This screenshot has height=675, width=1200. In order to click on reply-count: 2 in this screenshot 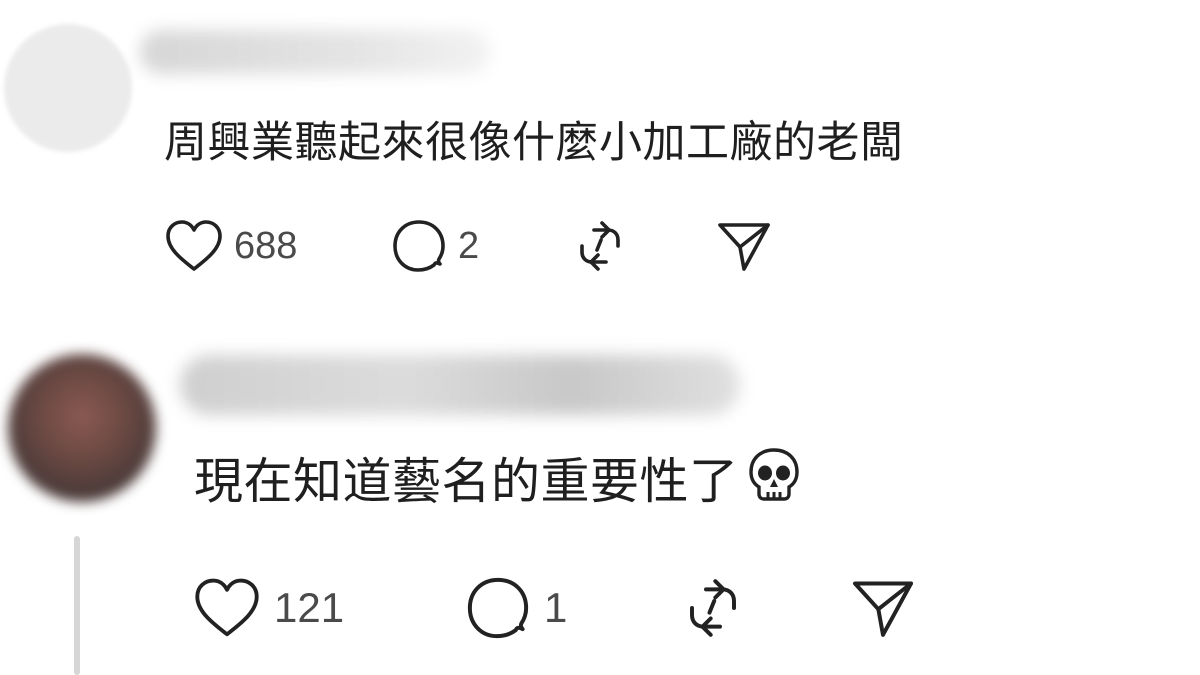, I will do `click(469, 245)`.